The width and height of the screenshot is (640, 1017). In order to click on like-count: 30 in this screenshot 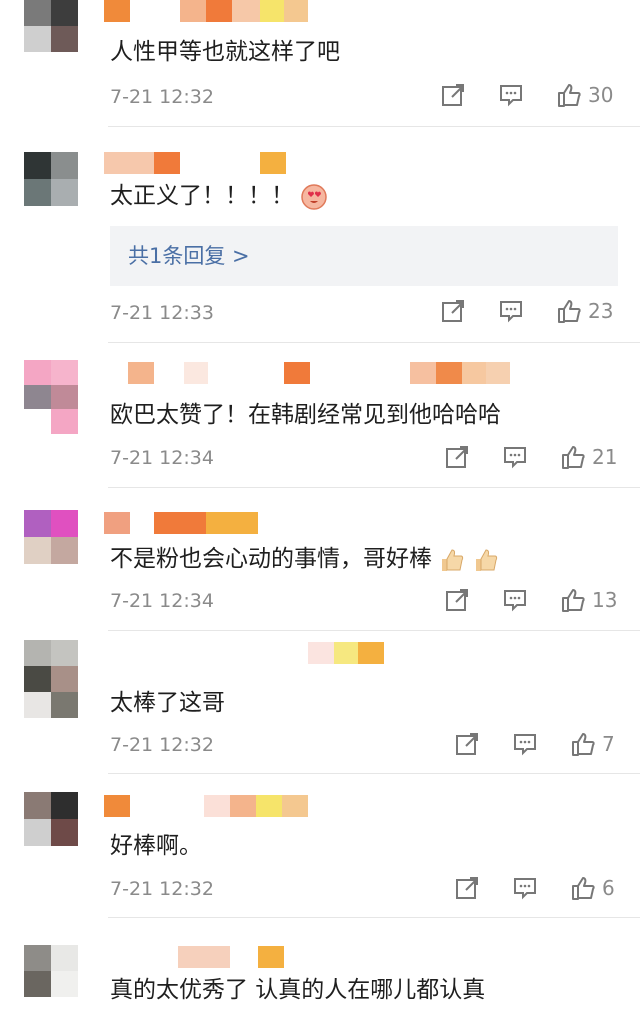, I will do `click(601, 95)`.